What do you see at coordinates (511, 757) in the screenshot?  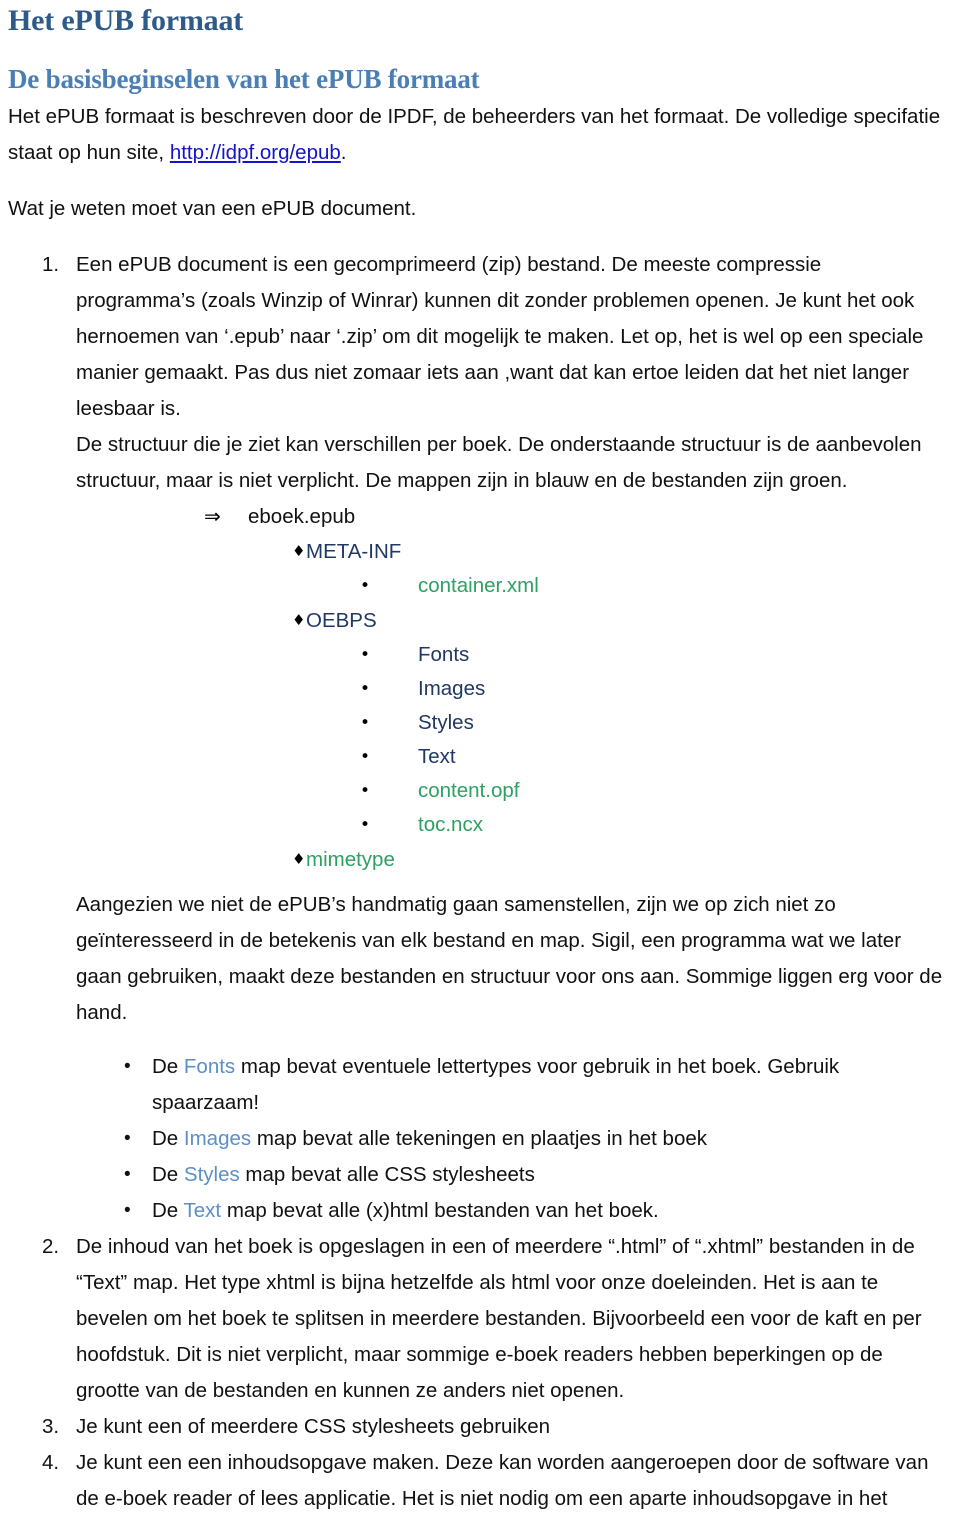 I see `tree-item-text: • Text` at bounding box center [511, 757].